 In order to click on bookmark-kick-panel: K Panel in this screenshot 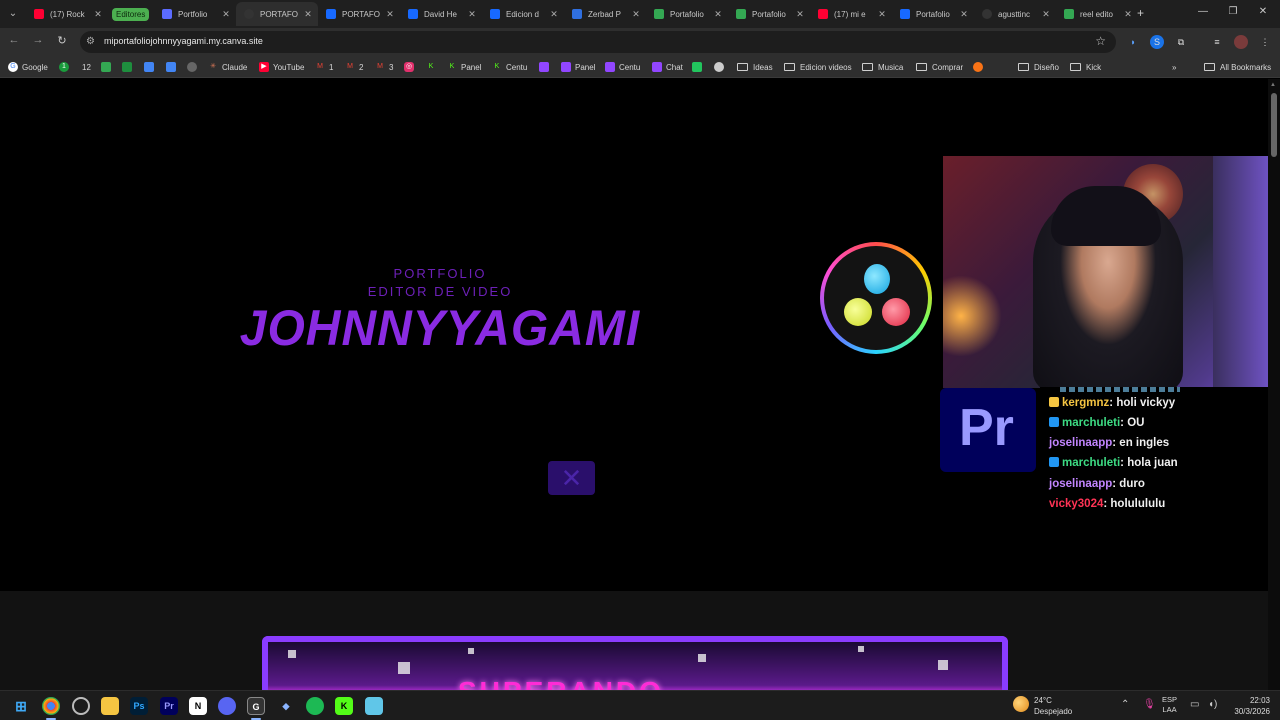, I will do `click(464, 67)`.